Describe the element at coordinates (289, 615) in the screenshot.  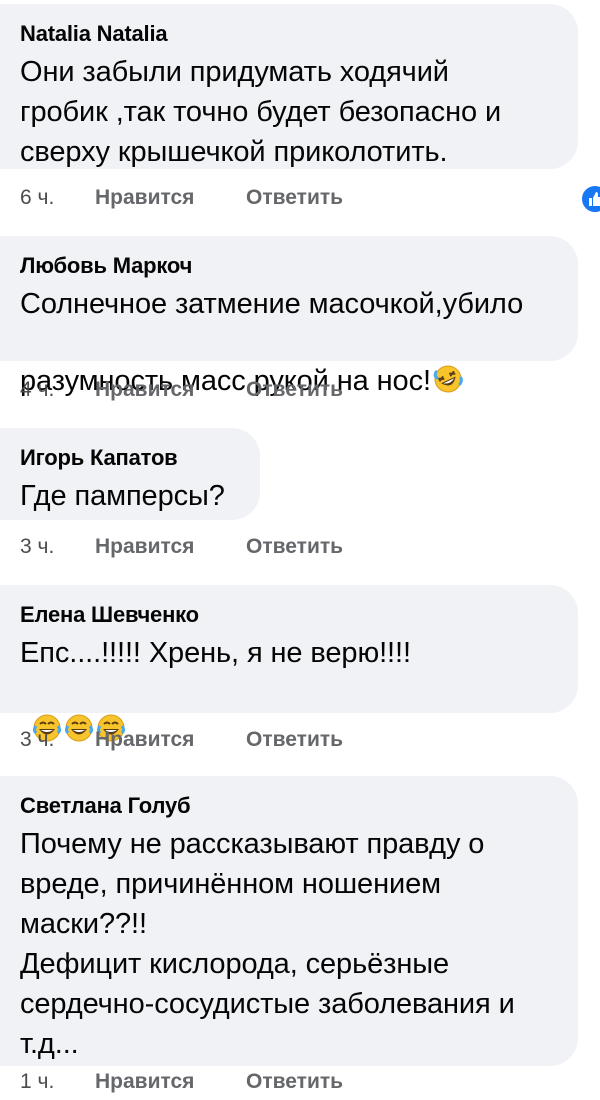
I see `comment-author: Елена Шевченко` at that location.